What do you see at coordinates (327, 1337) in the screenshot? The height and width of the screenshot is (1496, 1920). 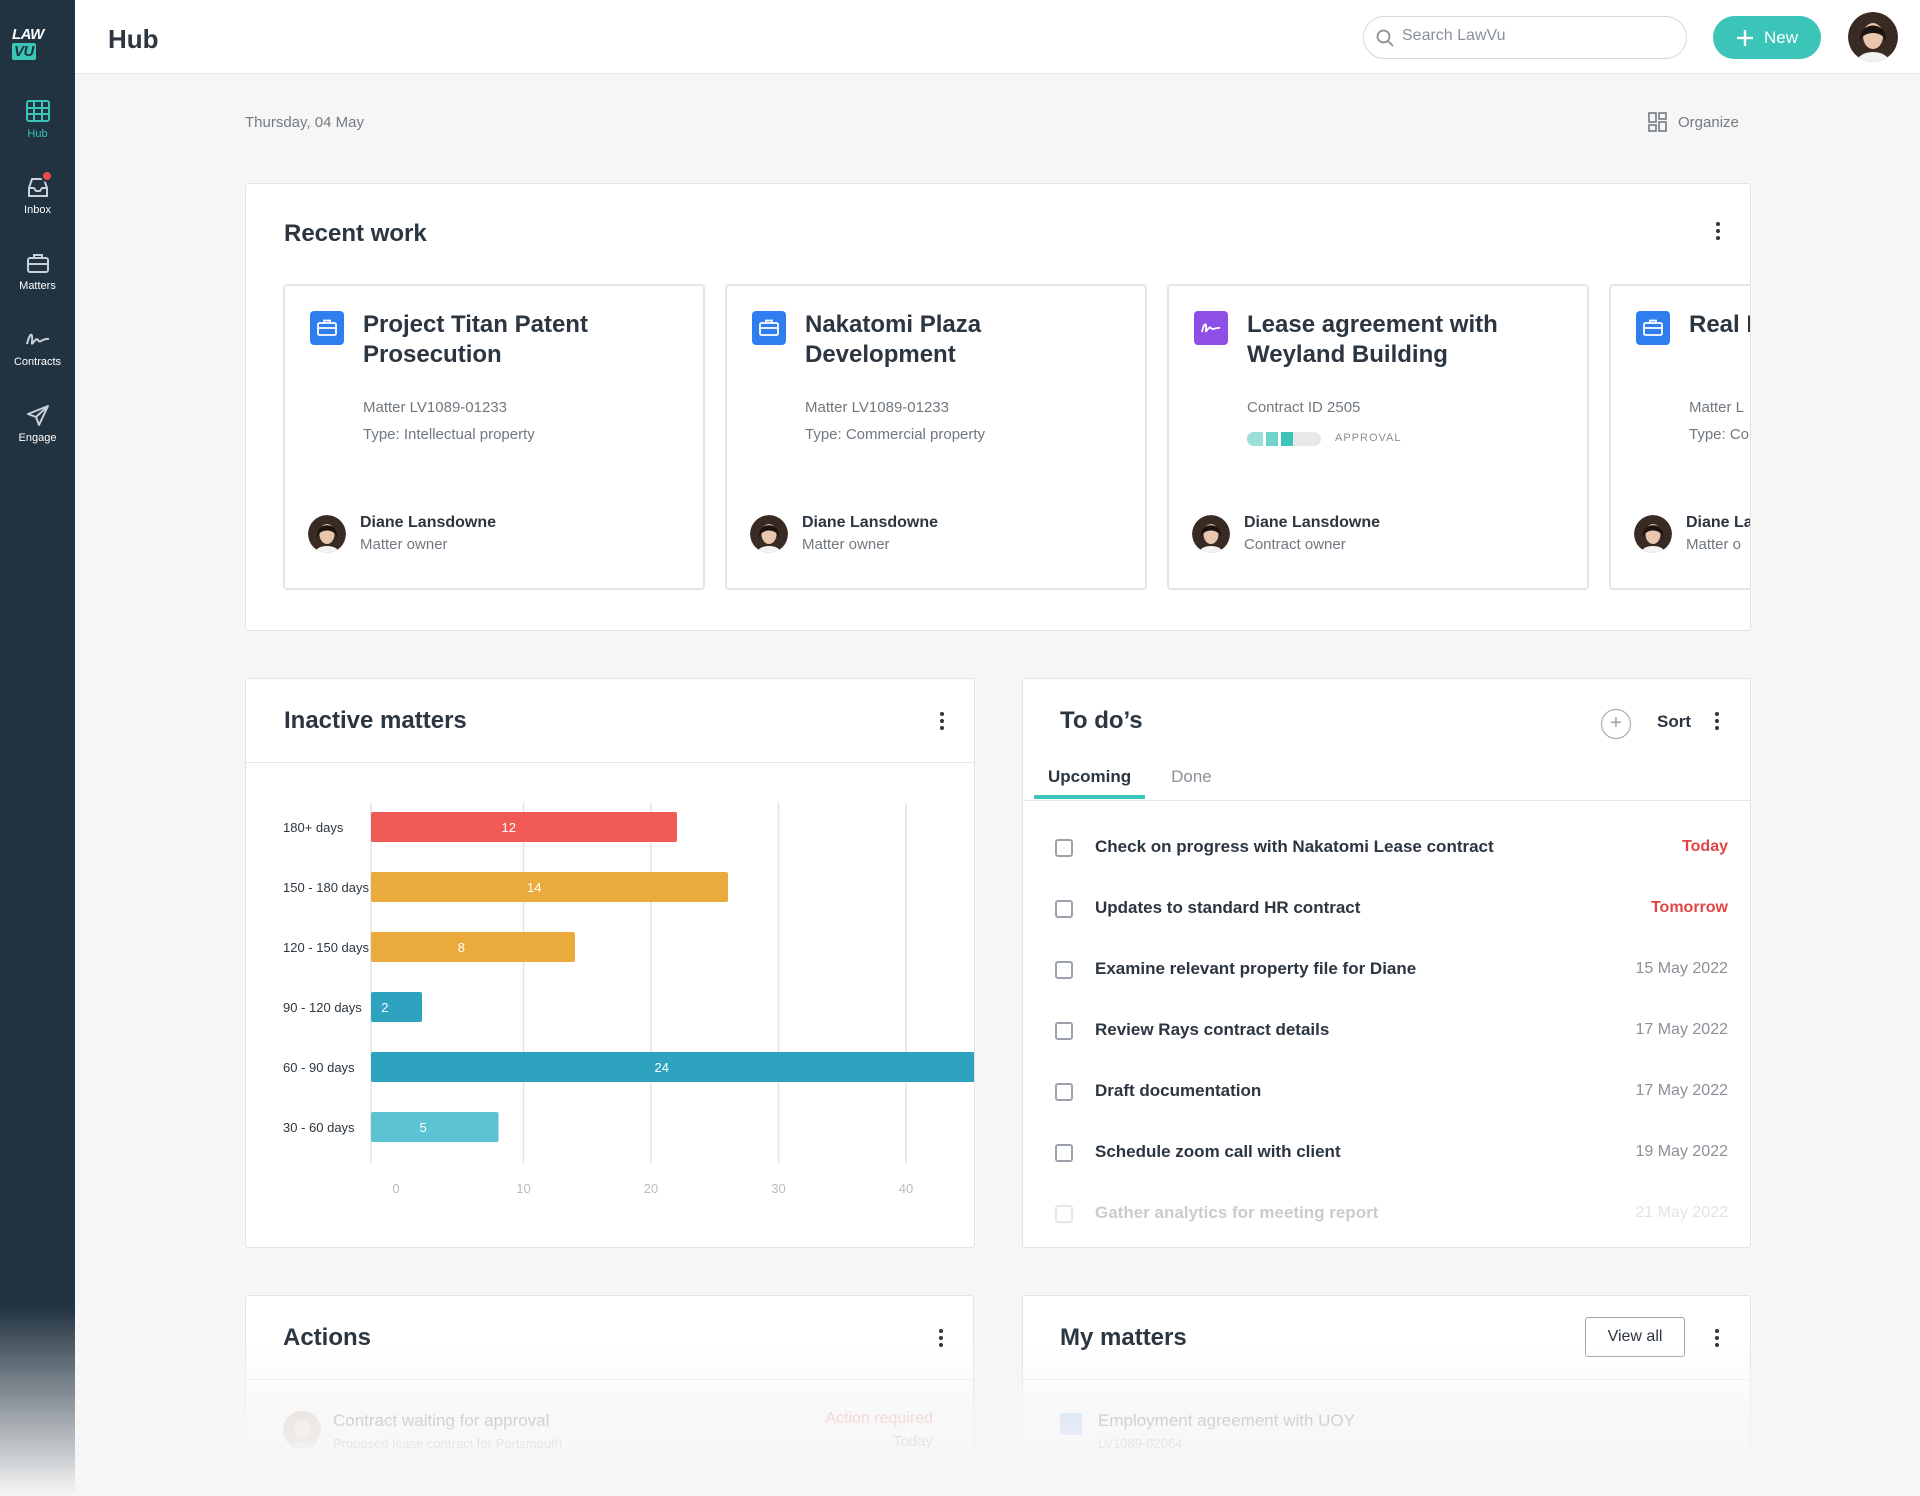 I see `actions-title: Actions` at bounding box center [327, 1337].